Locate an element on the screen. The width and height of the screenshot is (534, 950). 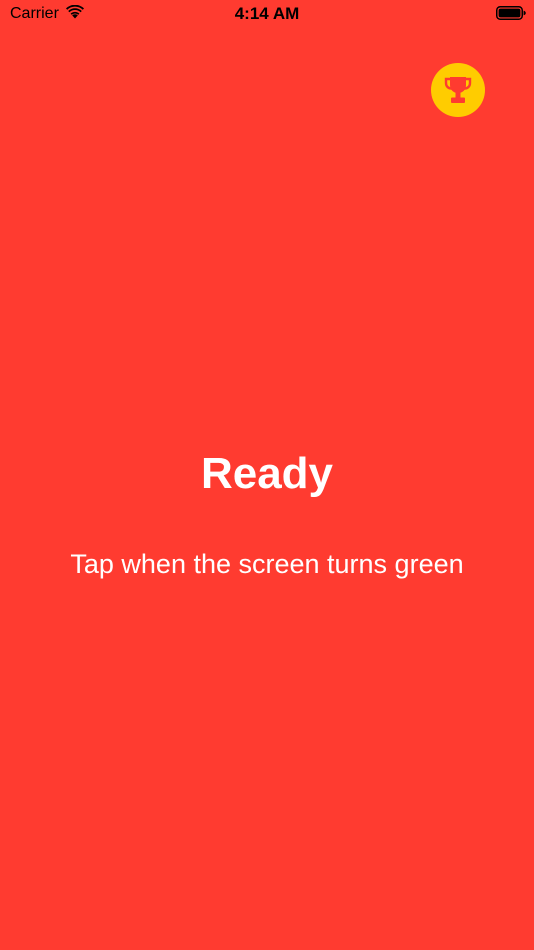
leaderboard-button is located at coordinates (458, 90).